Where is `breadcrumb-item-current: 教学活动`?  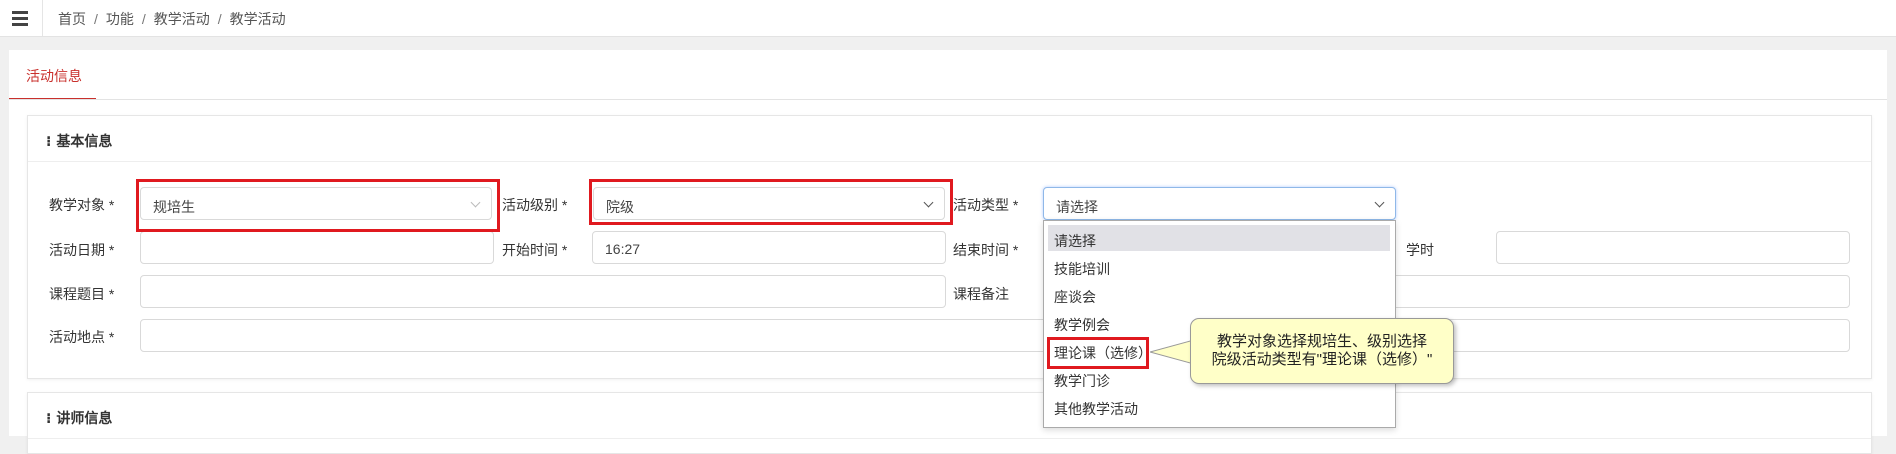 breadcrumb-item-current: 教学活动 is located at coordinates (257, 19).